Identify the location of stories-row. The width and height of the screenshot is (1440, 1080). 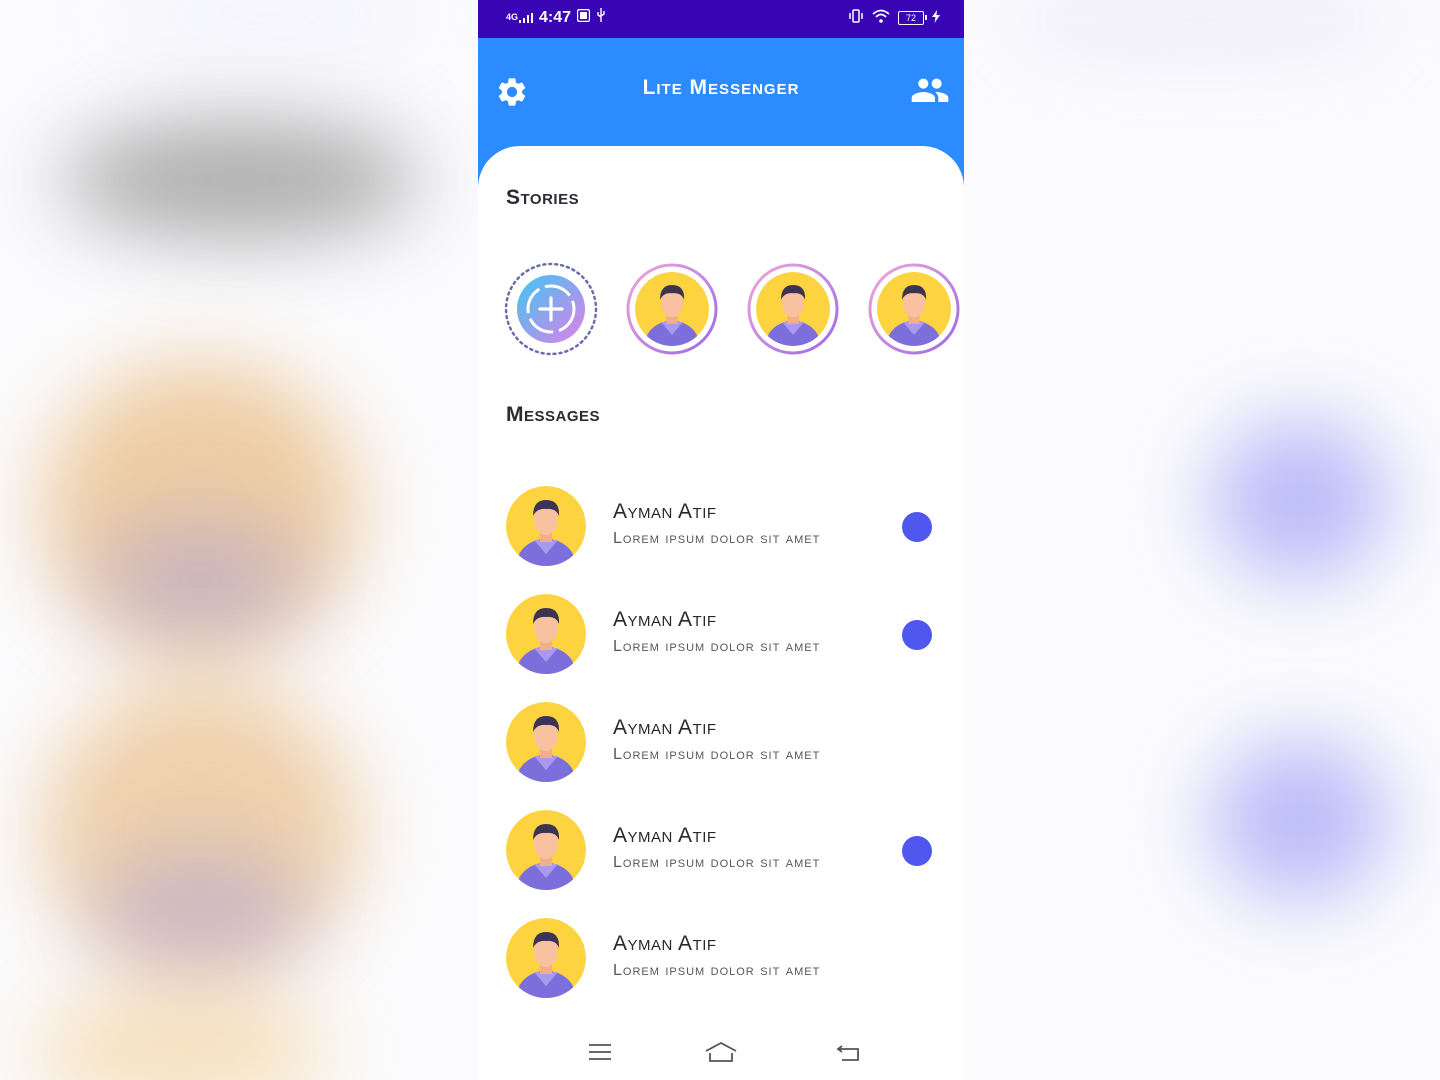
(734, 310).